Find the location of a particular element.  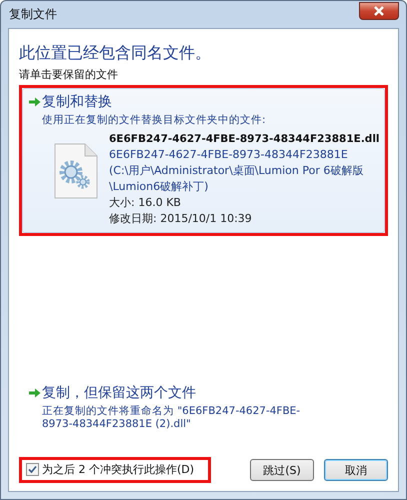

window-title: 复制文件 is located at coordinates (32, 14).